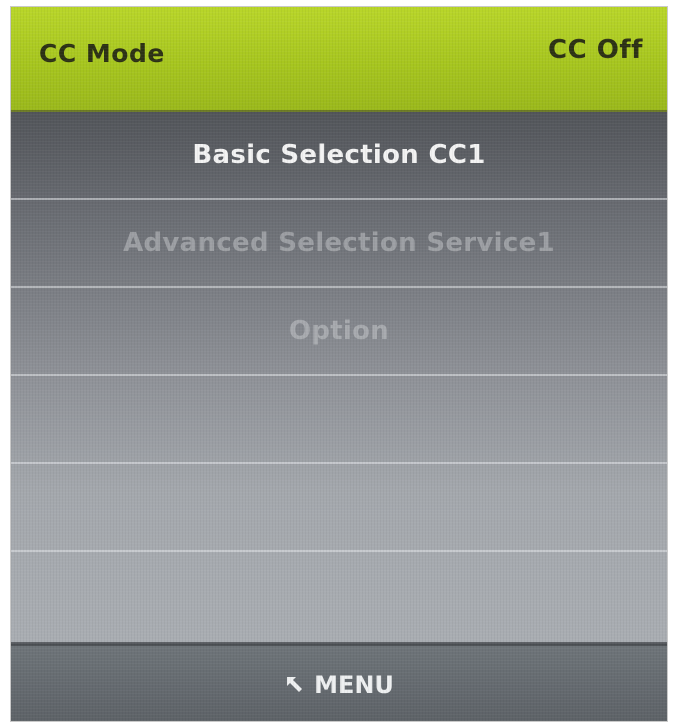 The height and width of the screenshot is (726, 678). I want to click on menu-item-option: Option, so click(339, 332).